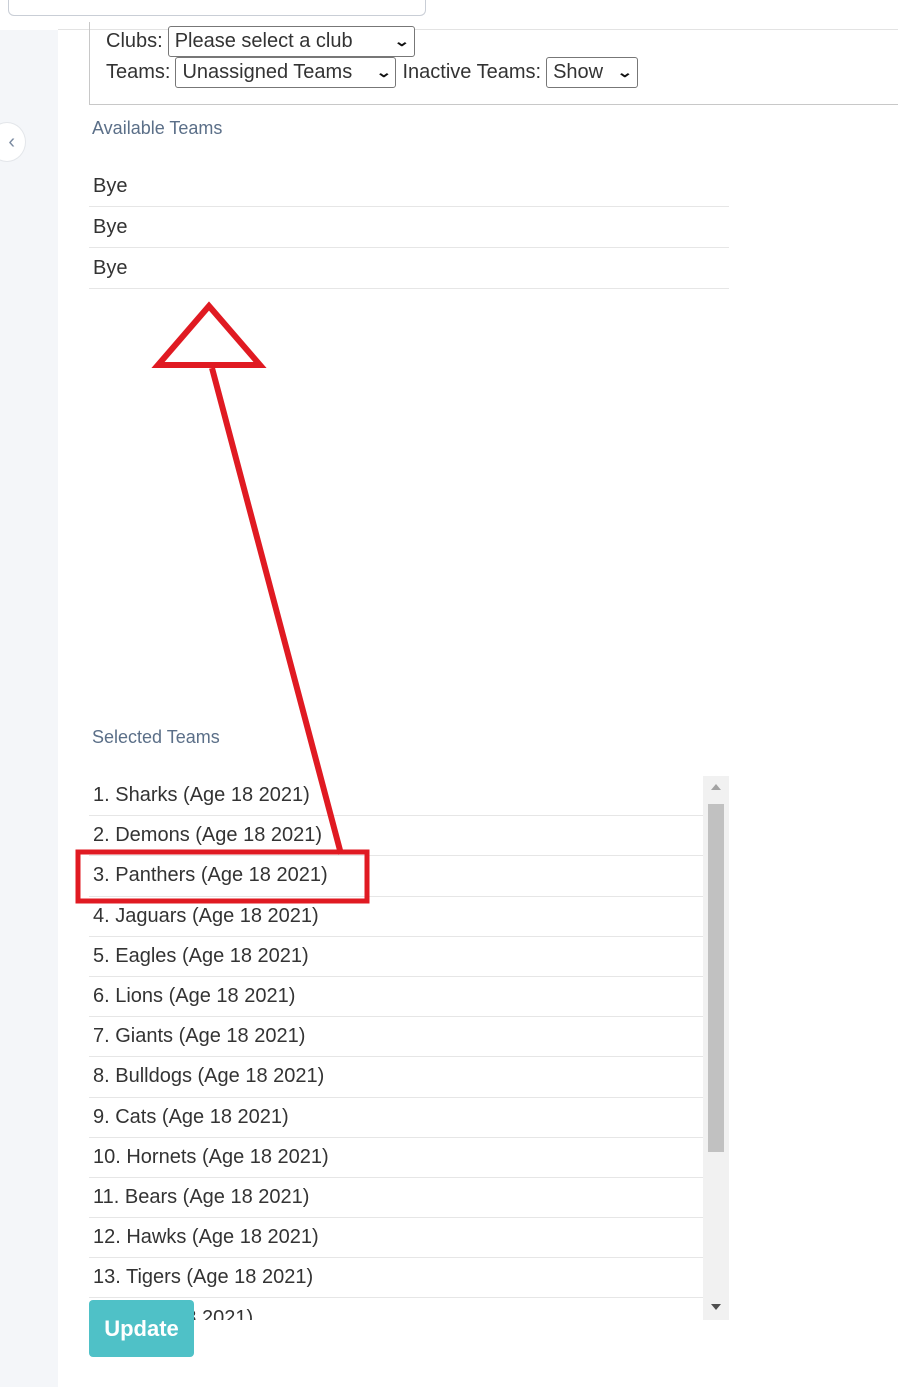 Image resolution: width=898 pixels, height=1387 pixels. I want to click on chevron-left-icon: ‹, so click(11, 141).